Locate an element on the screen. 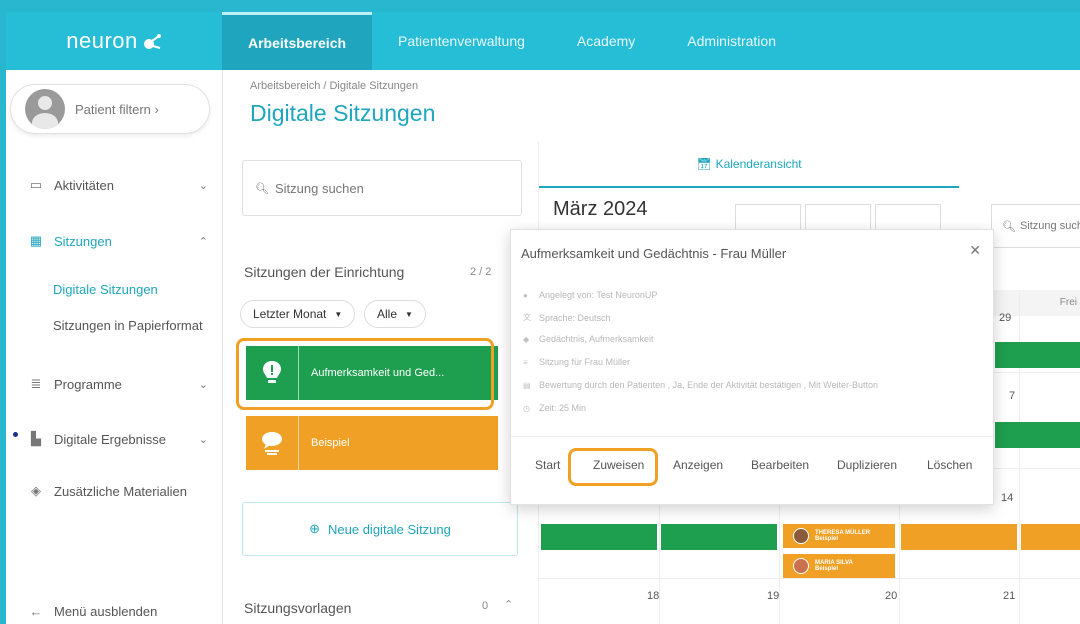  calendar-event: THERESA MÜLLER Beispiel is located at coordinates (839, 536).